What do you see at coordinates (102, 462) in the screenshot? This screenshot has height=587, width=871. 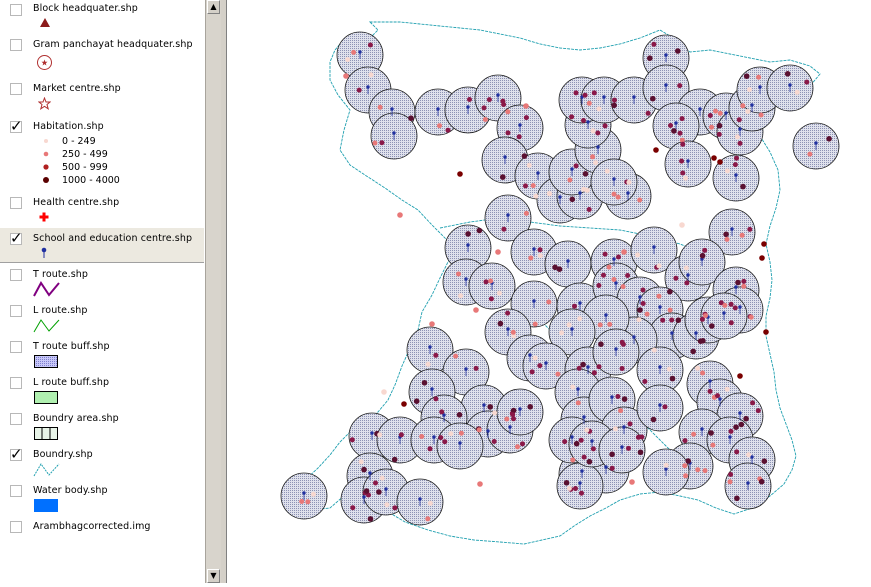 I see `layer-boundry: ✓ Boundry.shp` at bounding box center [102, 462].